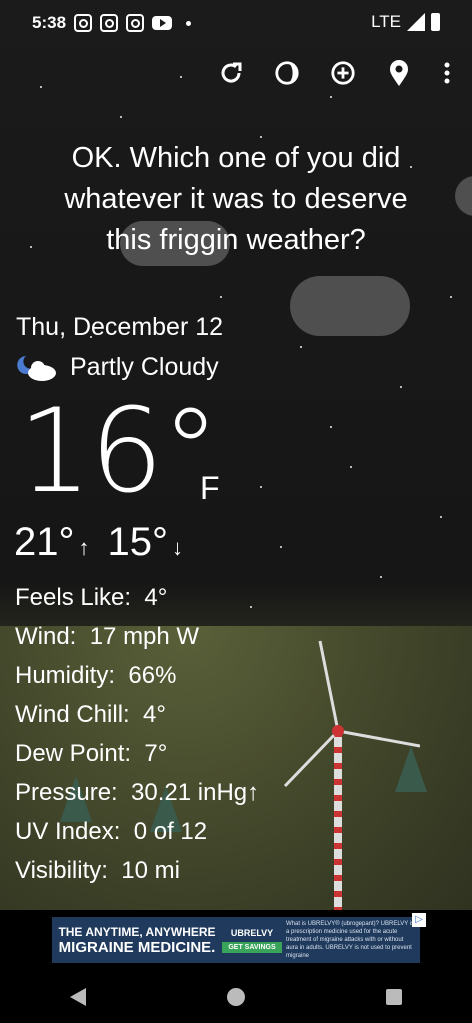  I want to click on cloud, so click(350, 306).